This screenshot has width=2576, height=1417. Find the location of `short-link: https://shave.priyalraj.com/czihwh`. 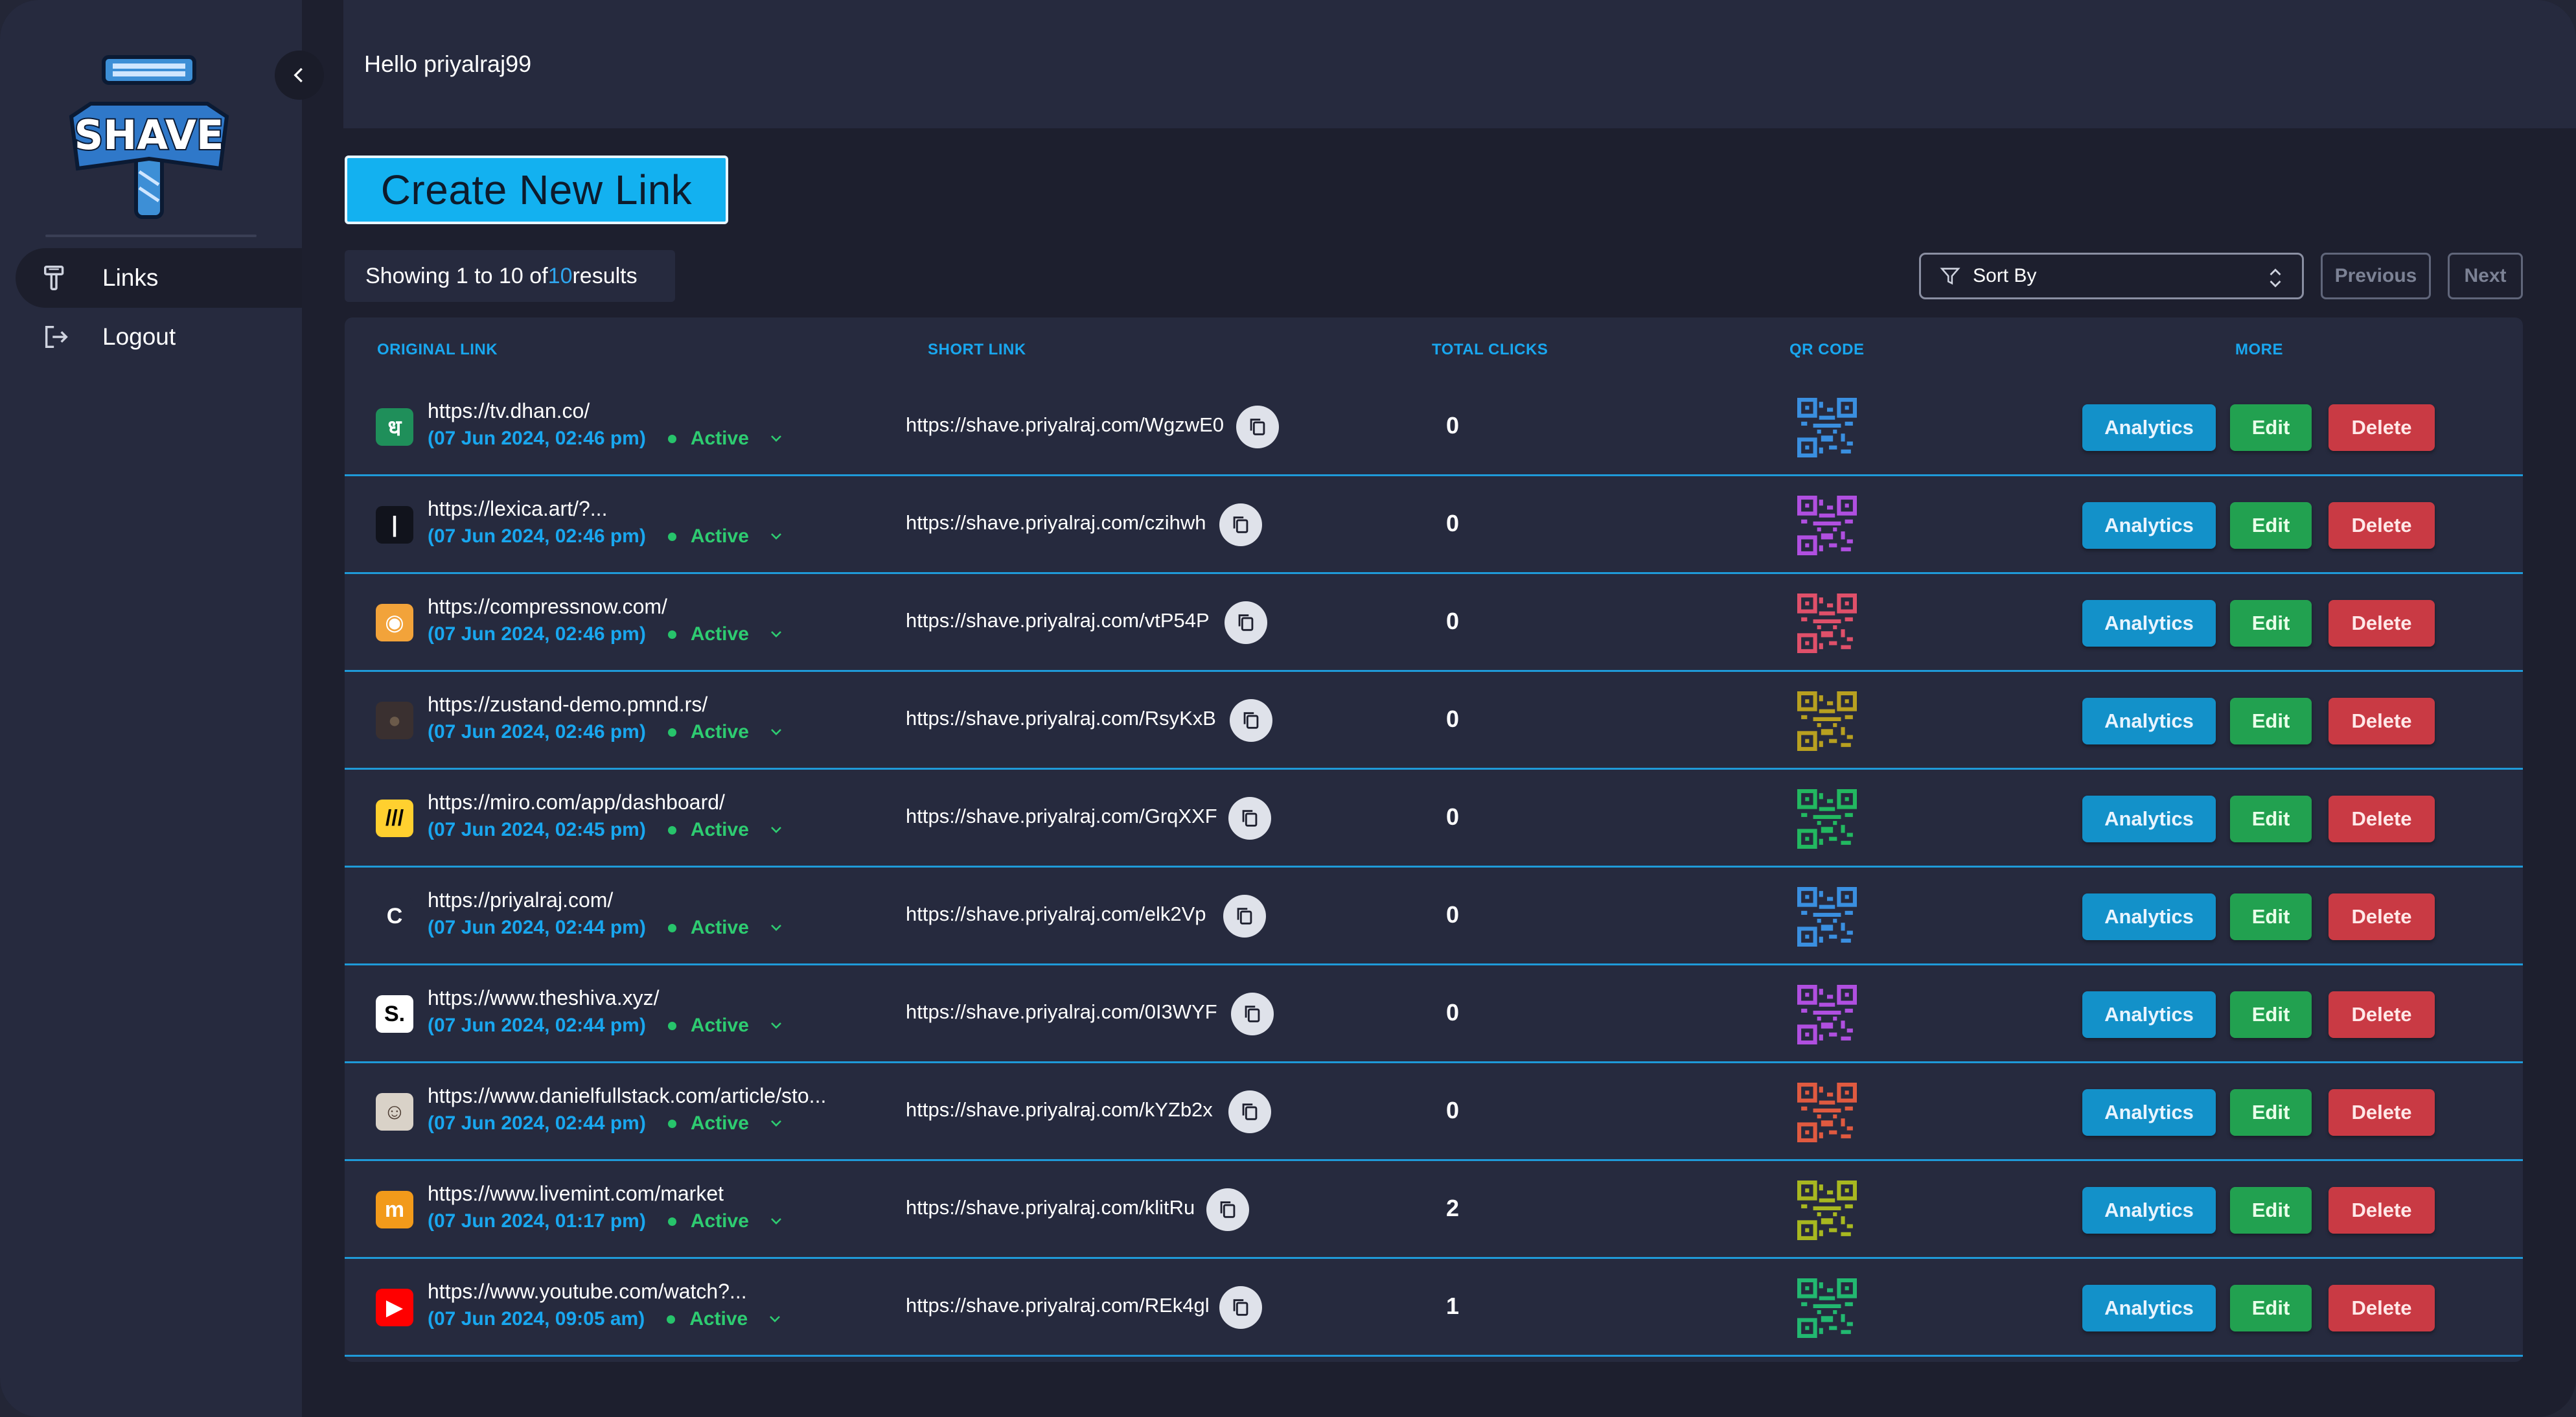

short-link: https://shave.priyalraj.com/czihwh is located at coordinates (1056, 523).